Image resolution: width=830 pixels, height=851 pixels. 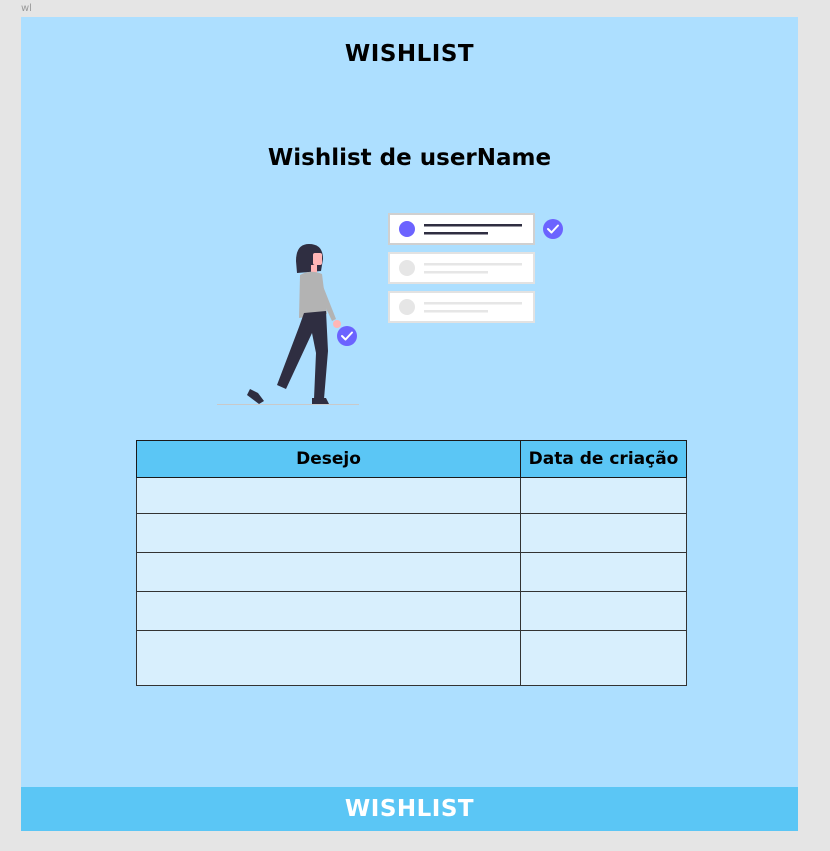 What do you see at coordinates (409, 158) in the screenshot?
I see `page-title: Wishlist de userName` at bounding box center [409, 158].